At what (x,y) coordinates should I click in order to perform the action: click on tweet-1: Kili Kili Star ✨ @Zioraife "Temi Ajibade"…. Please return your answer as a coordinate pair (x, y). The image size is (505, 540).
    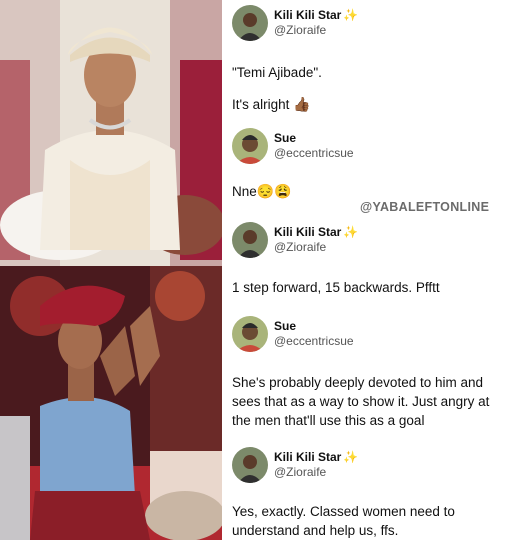
    Looking at the image, I should click on (367, 65).